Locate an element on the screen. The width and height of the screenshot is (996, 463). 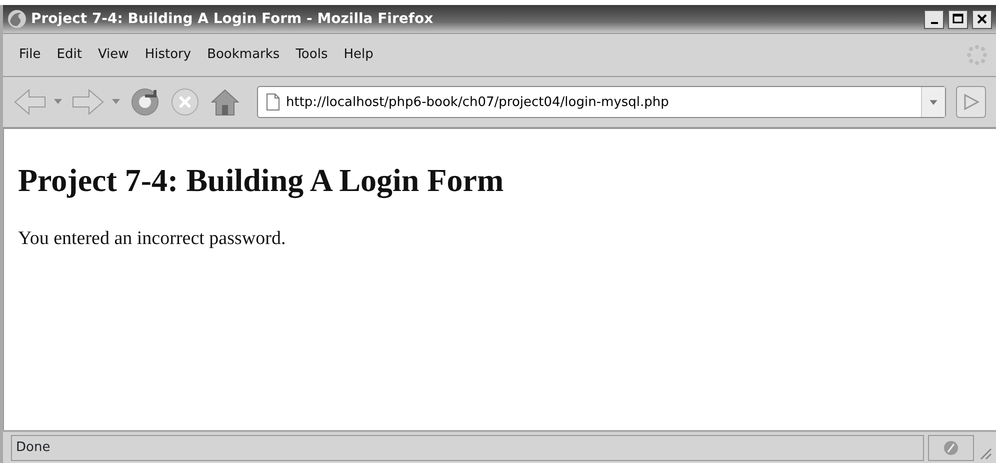
menu-item: View is located at coordinates (113, 55).